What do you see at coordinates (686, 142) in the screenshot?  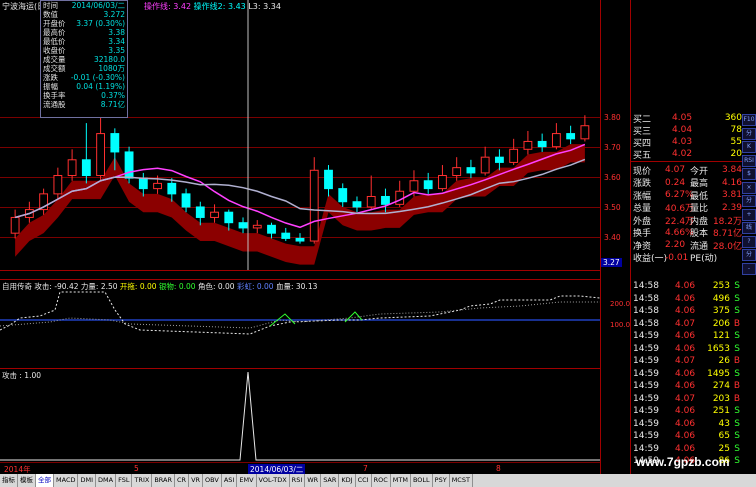 I see `order-book-row: 买四 4.03 55` at bounding box center [686, 142].